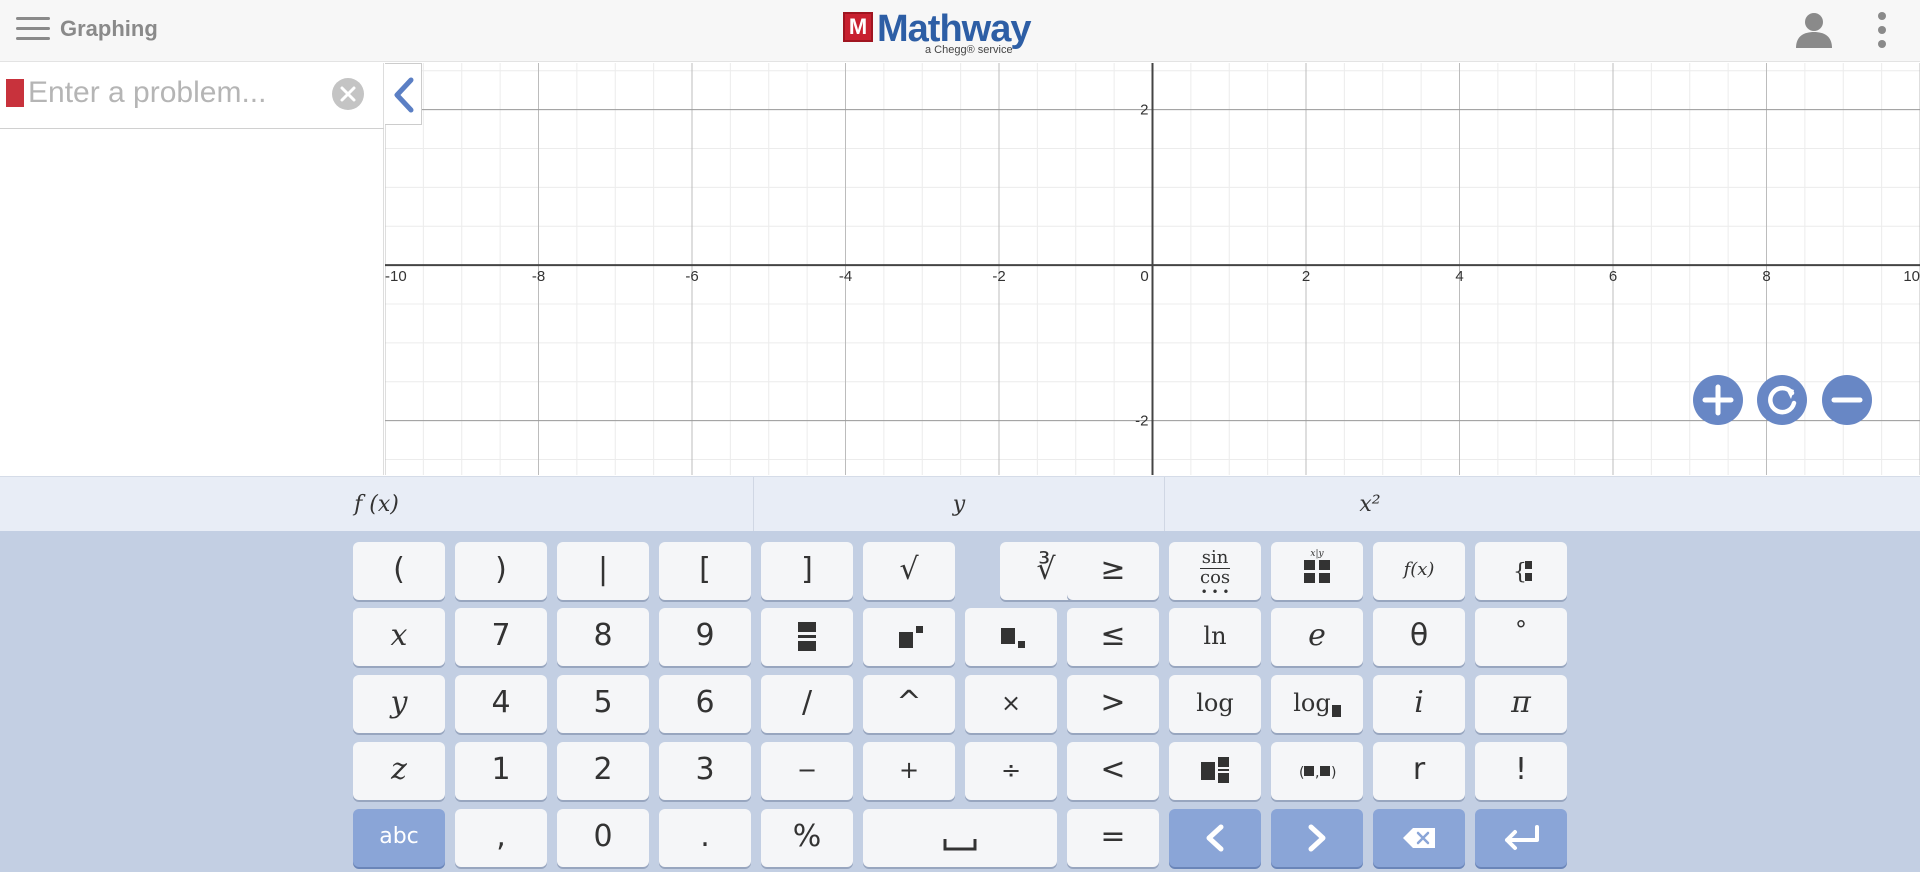 This screenshot has width=1920, height=886. What do you see at coordinates (399, 771) in the screenshot?
I see `key-z: z` at bounding box center [399, 771].